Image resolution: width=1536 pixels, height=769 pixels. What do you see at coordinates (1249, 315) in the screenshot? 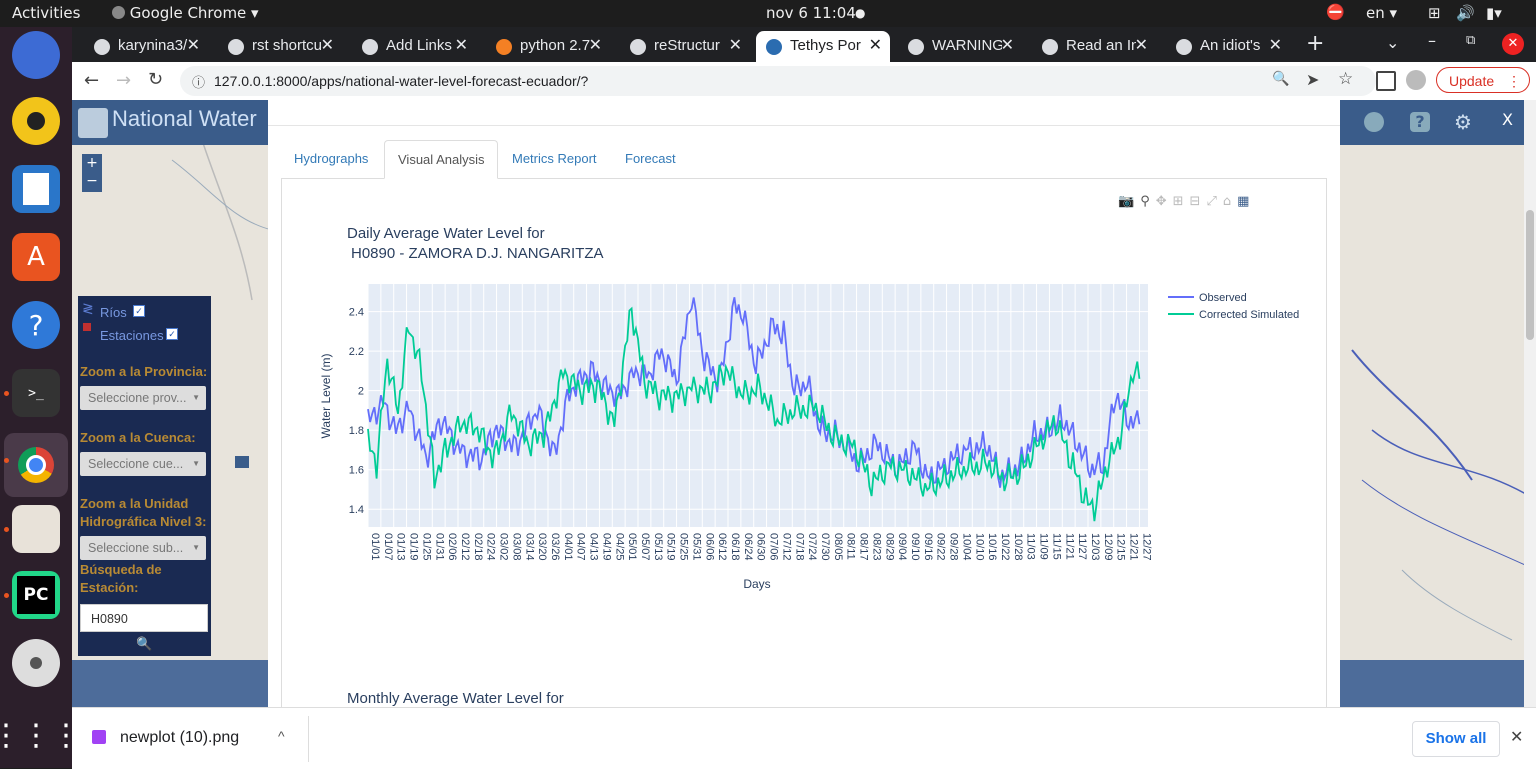
I see `legend-simulated: Corrected Simulated` at bounding box center [1249, 315].